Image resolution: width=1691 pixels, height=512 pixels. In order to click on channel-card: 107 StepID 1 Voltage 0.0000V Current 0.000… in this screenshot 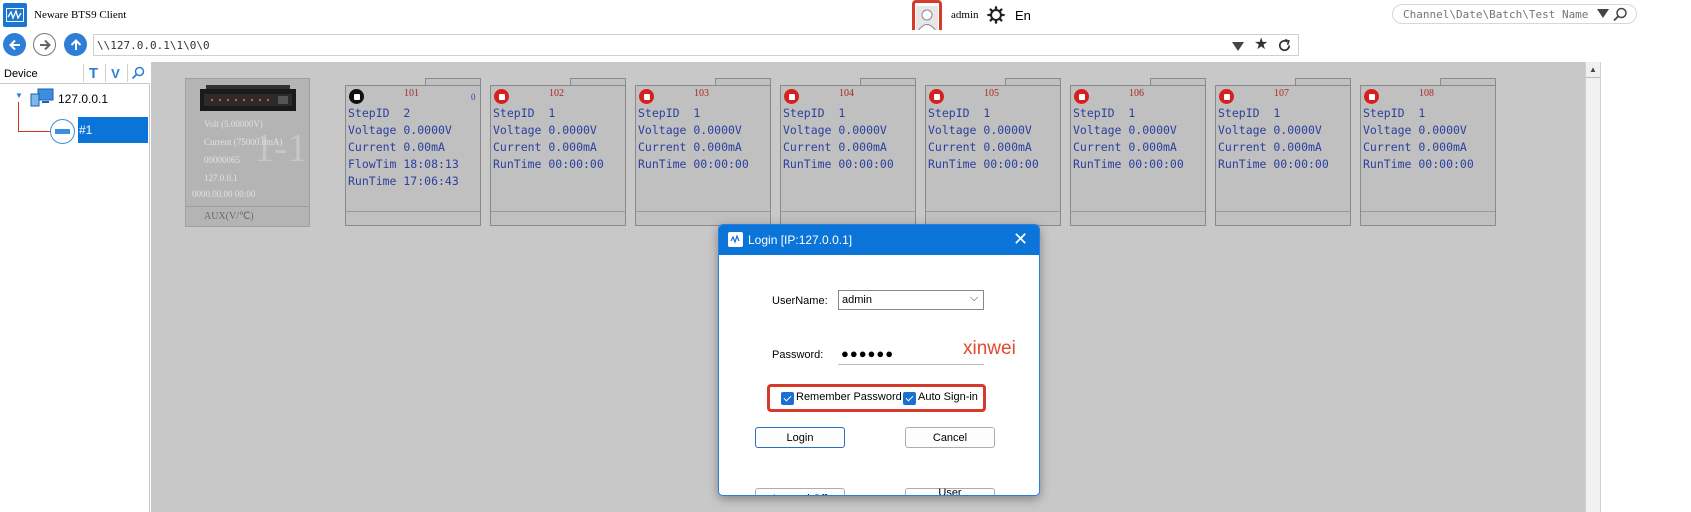, I will do `click(1283, 152)`.